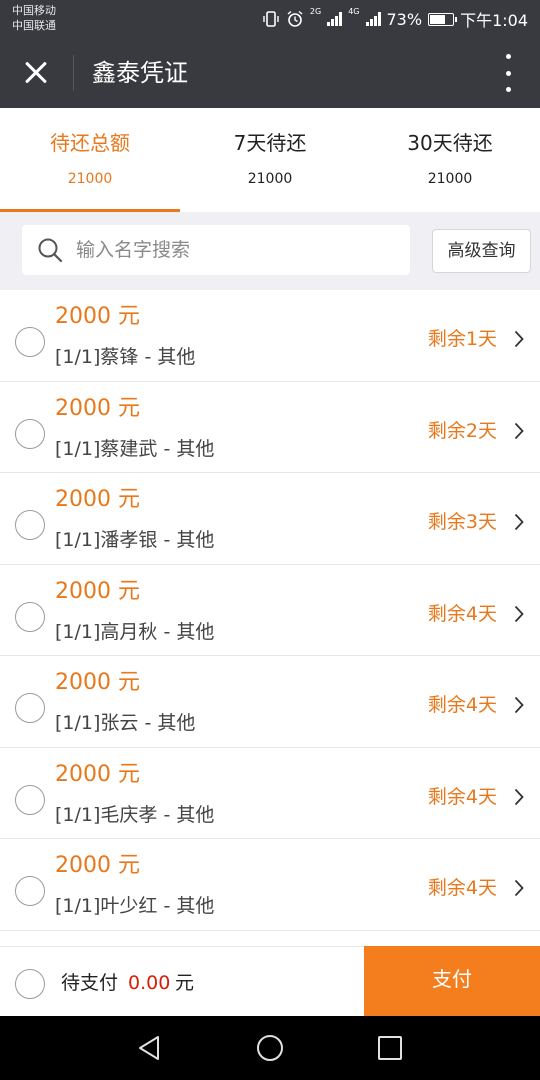 This screenshot has width=540, height=1080. I want to click on search-area: 输入名字搜索 高级查询, so click(270, 251).